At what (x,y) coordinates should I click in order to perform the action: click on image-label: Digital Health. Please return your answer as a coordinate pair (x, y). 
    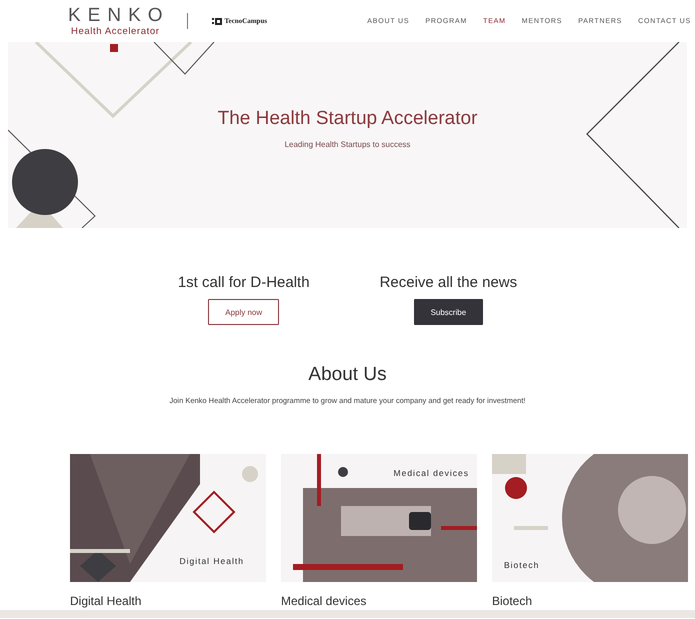
    Looking at the image, I should click on (211, 561).